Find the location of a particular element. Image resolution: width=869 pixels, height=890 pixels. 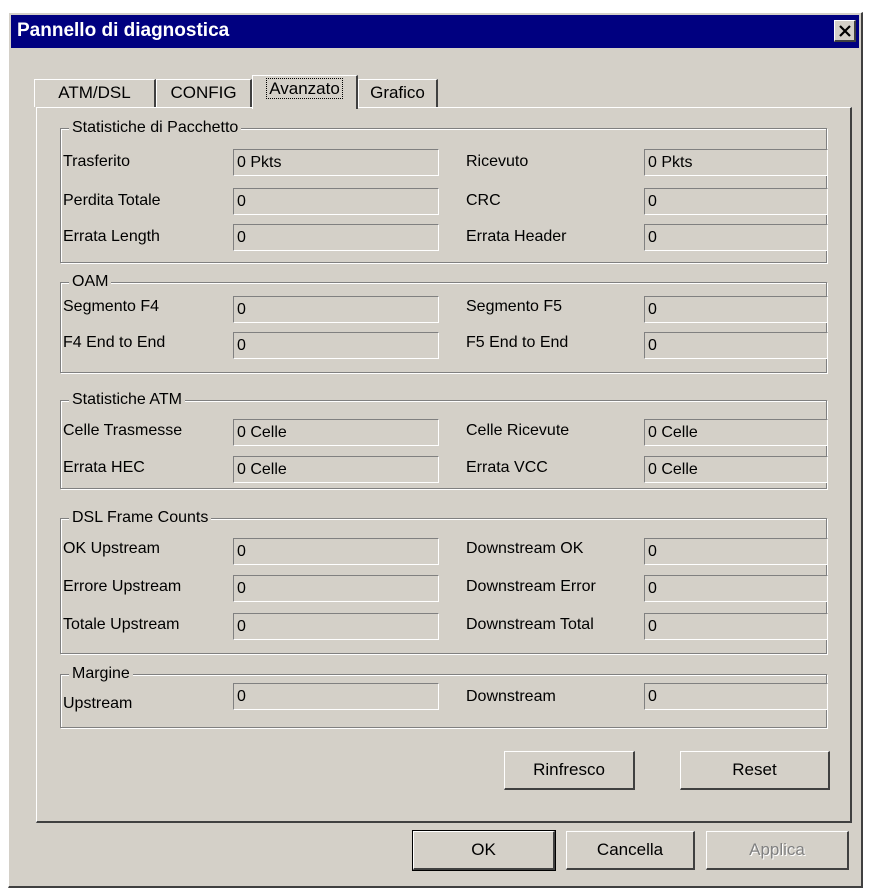

group-title: OAM is located at coordinates (90, 282).